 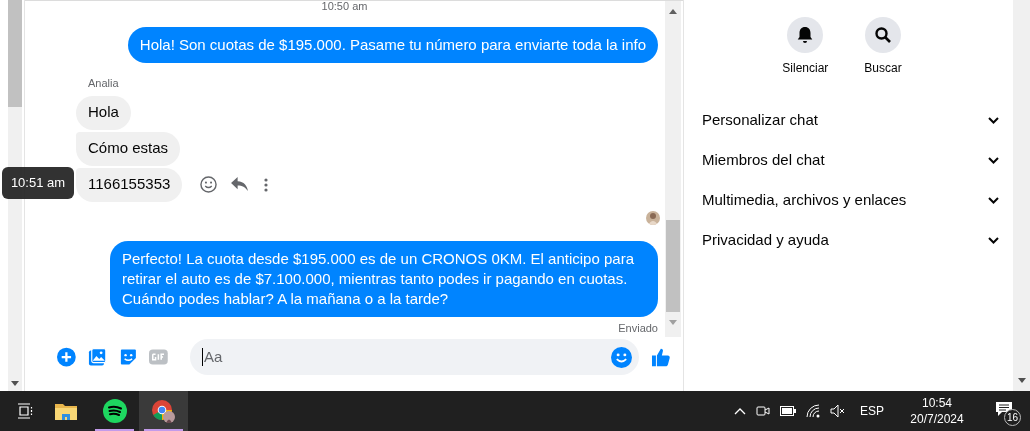 I want to click on message-input: Aa, so click(x=415, y=357).